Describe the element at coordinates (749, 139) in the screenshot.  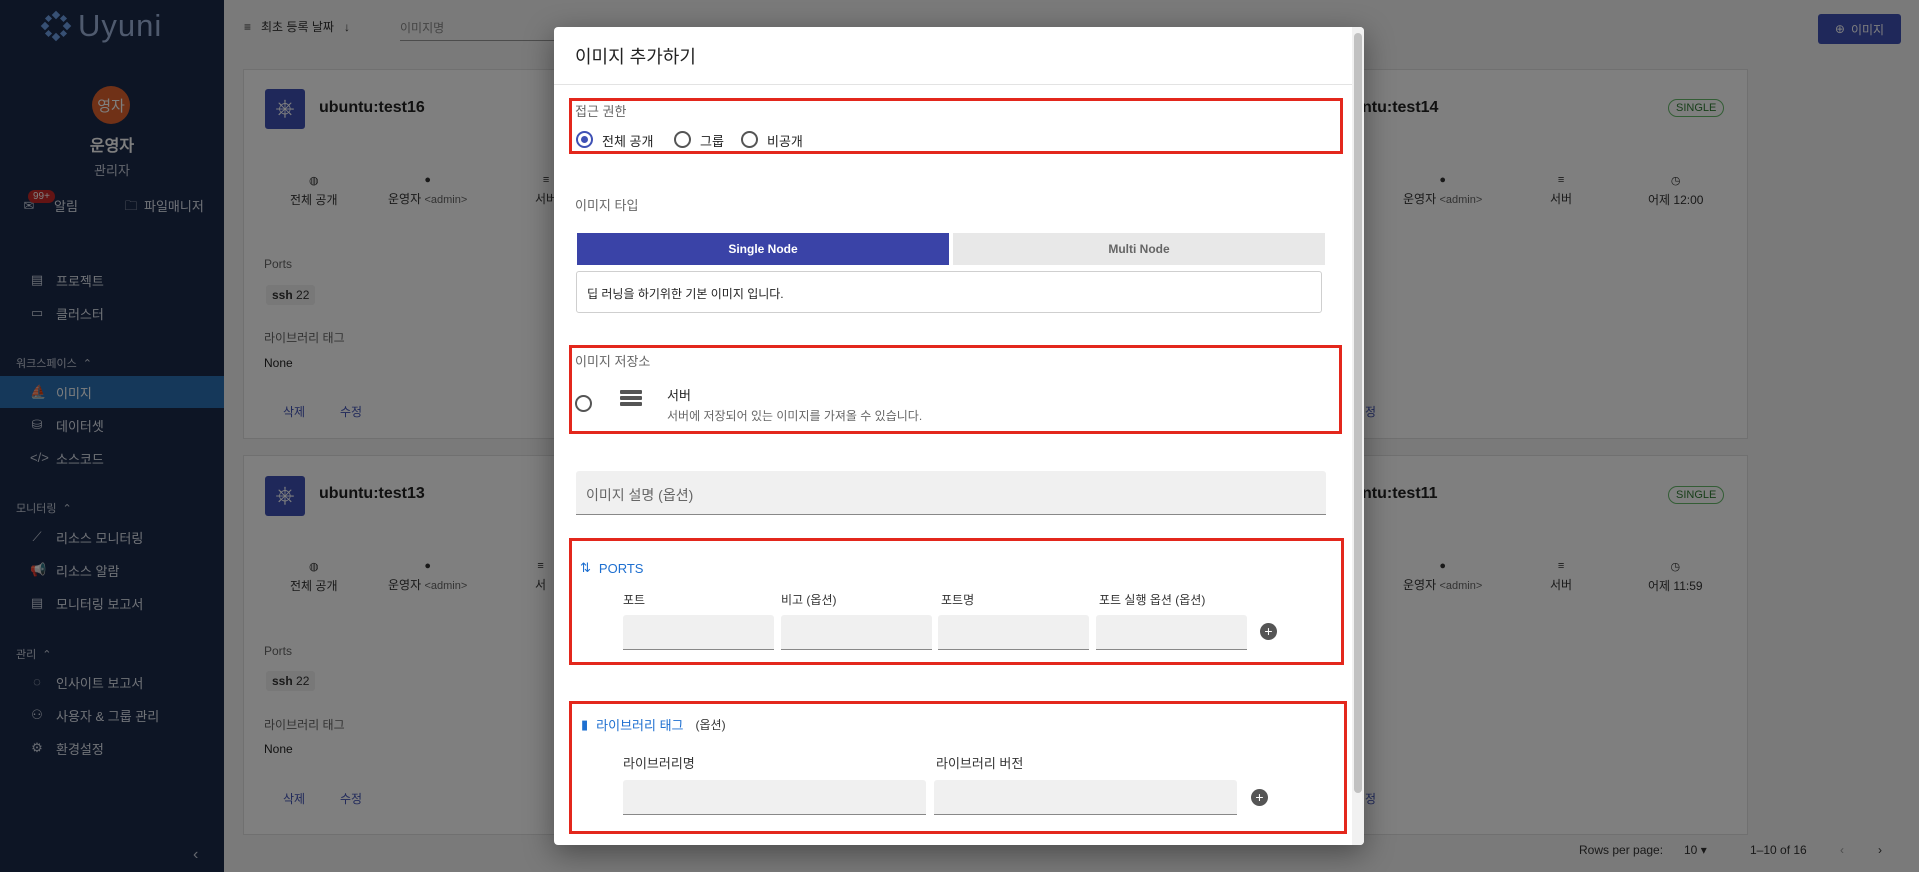
I see `access-radio-private` at that location.